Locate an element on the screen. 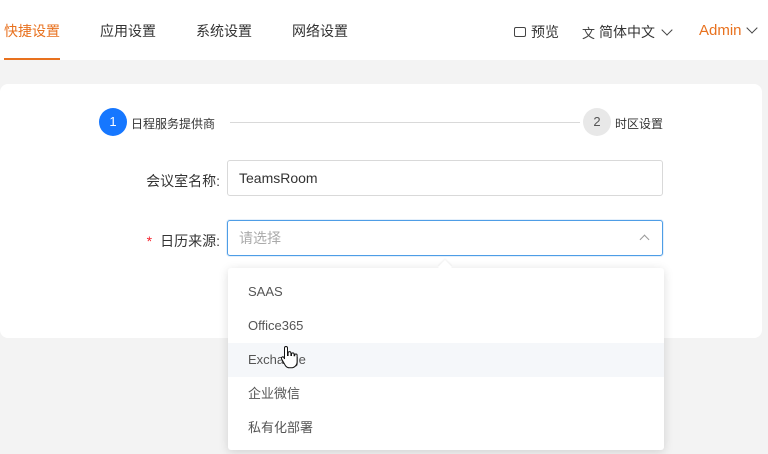 This screenshot has height=454, width=768. calendar-source-label-wrap: * 日历来源: is located at coordinates (150, 241).